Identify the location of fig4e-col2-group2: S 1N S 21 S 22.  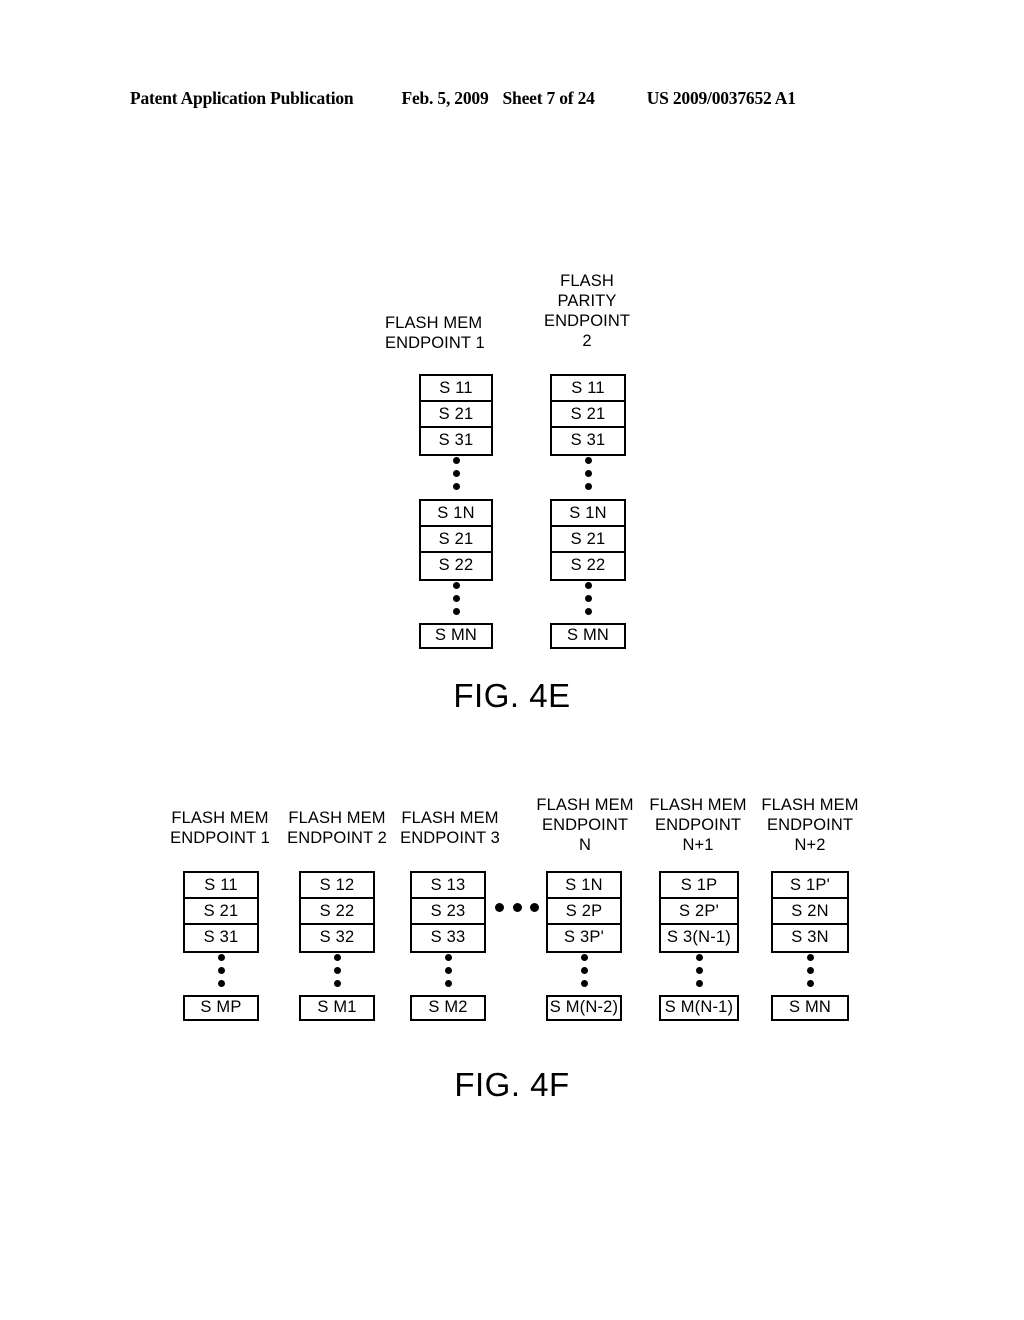
(588, 540).